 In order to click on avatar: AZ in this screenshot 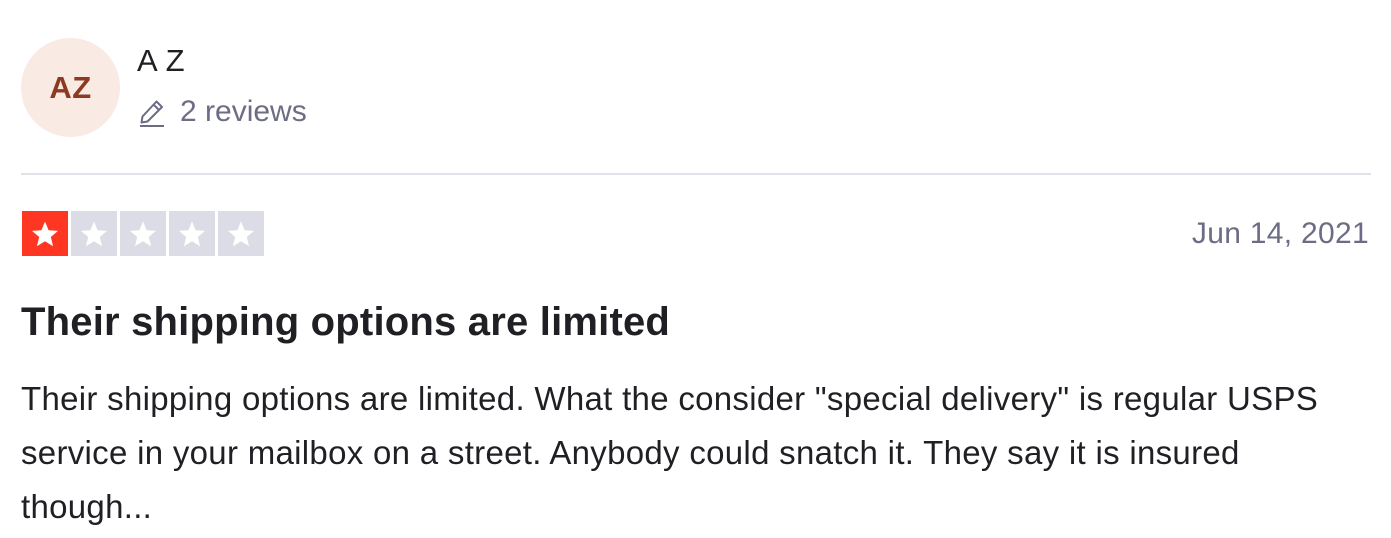, I will do `click(70, 87)`.